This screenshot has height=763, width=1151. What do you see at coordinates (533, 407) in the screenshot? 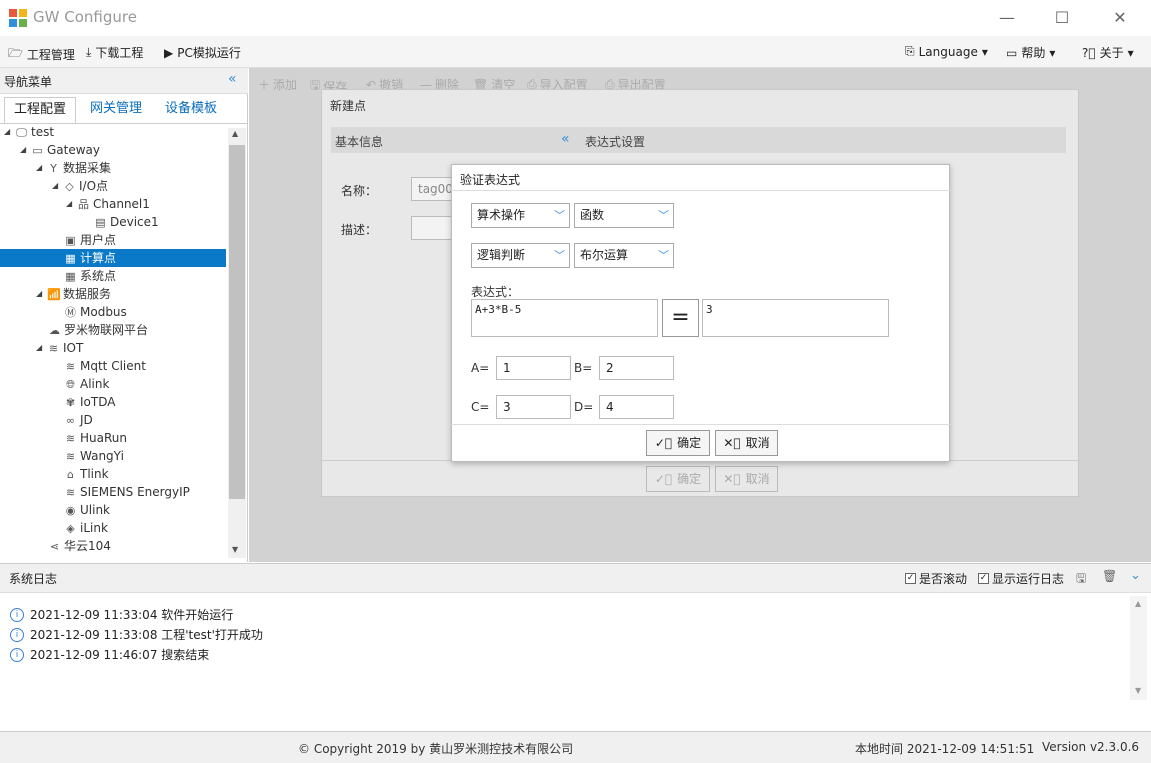
I see `var-c-input: 3` at bounding box center [533, 407].